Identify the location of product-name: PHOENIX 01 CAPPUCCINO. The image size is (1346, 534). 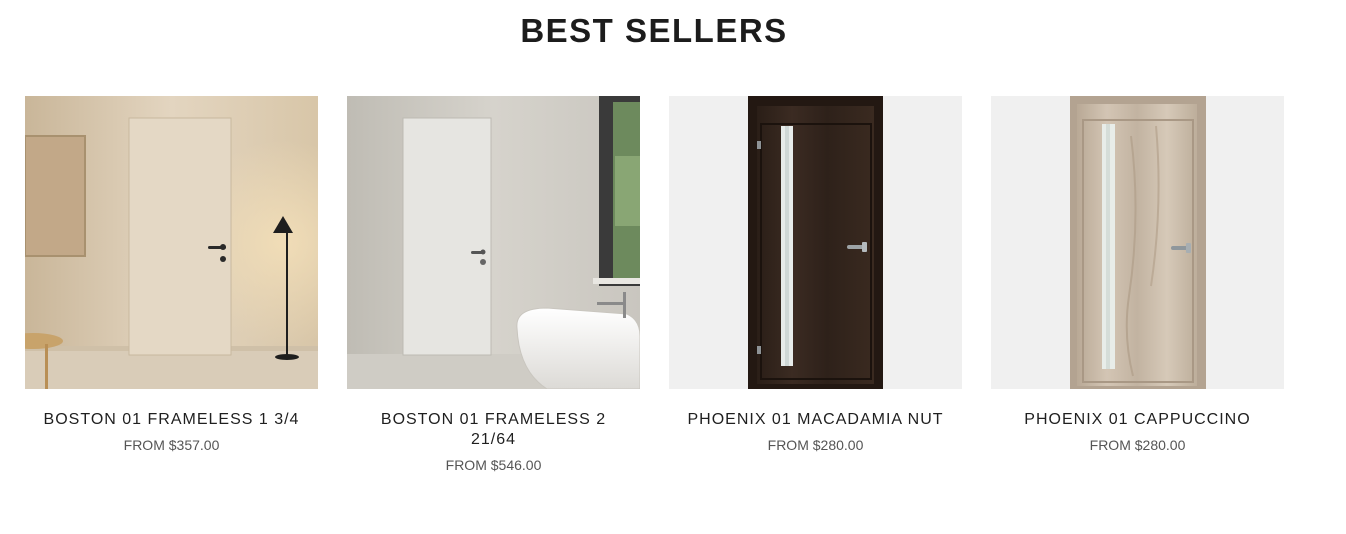
(1137, 420).